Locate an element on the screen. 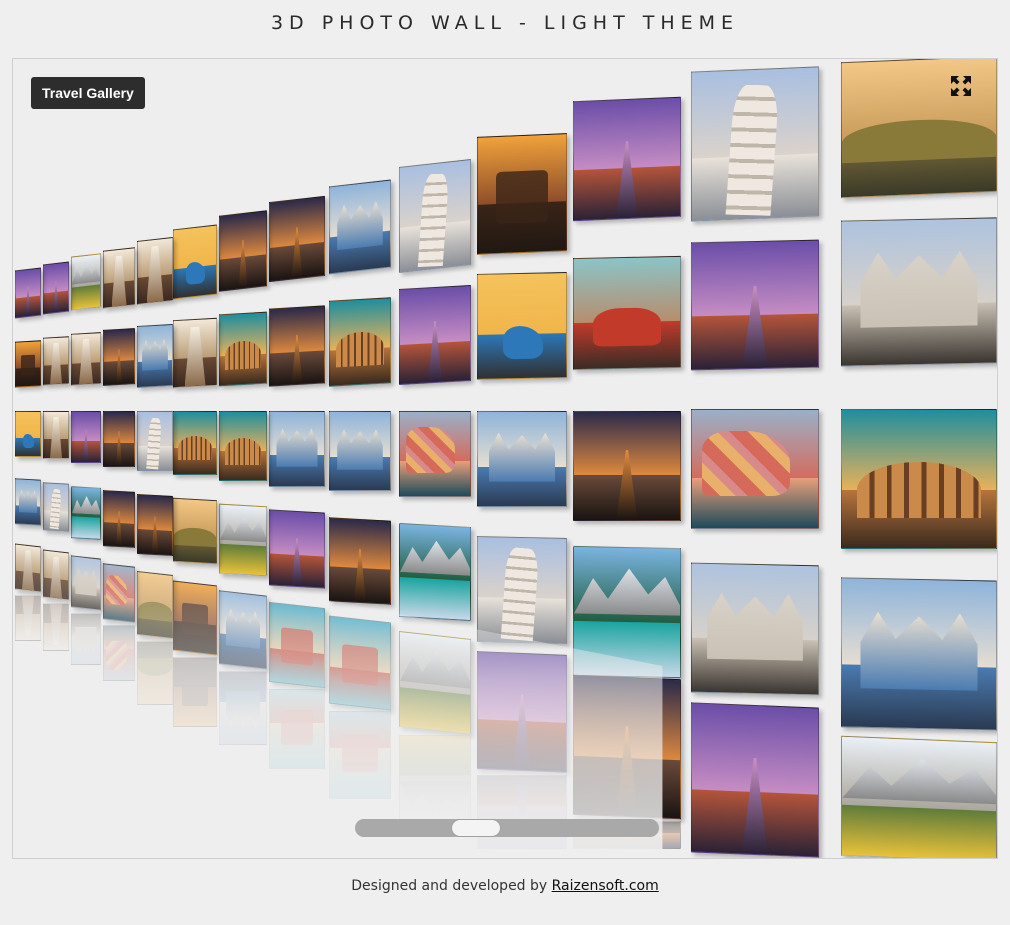  fullscreen-button is located at coordinates (961, 86).